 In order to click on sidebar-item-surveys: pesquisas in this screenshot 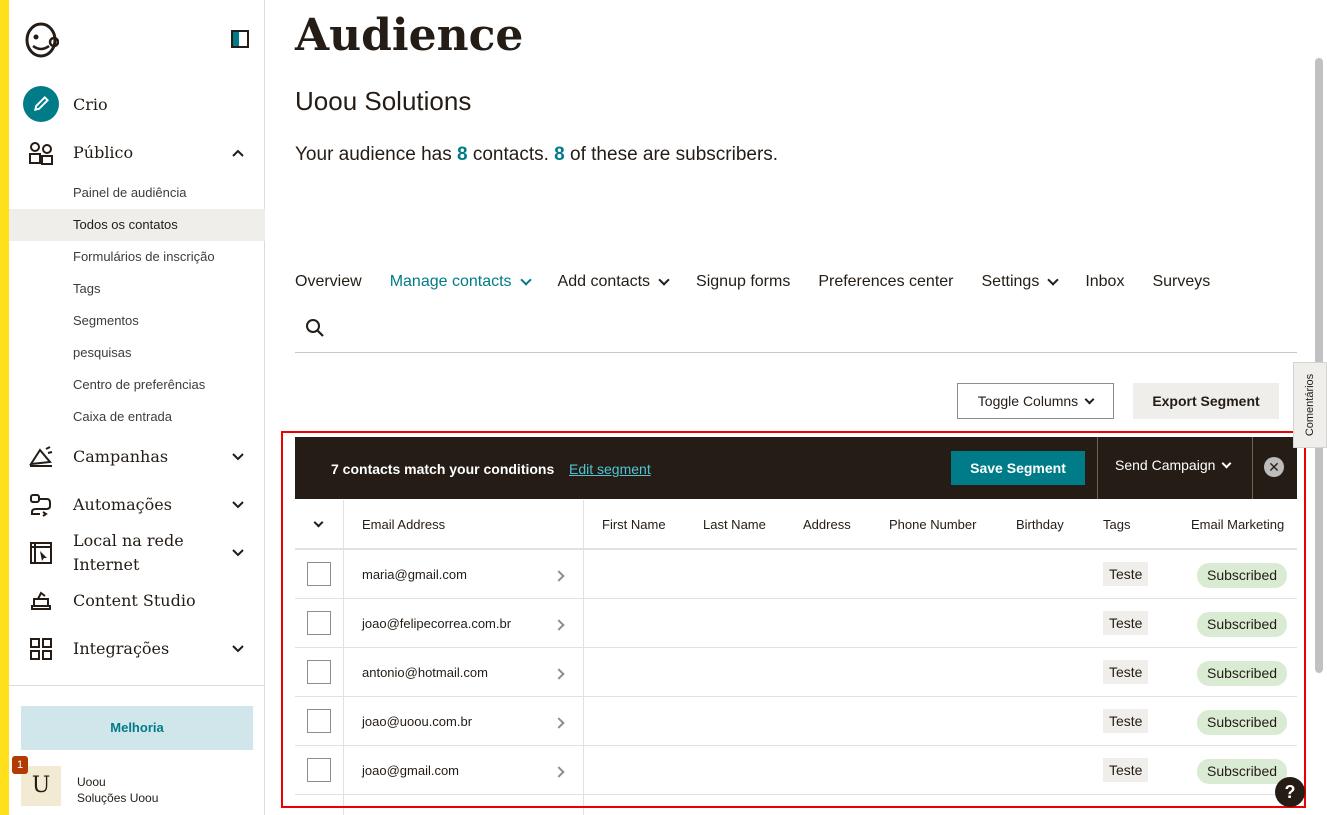, I will do `click(137, 353)`.